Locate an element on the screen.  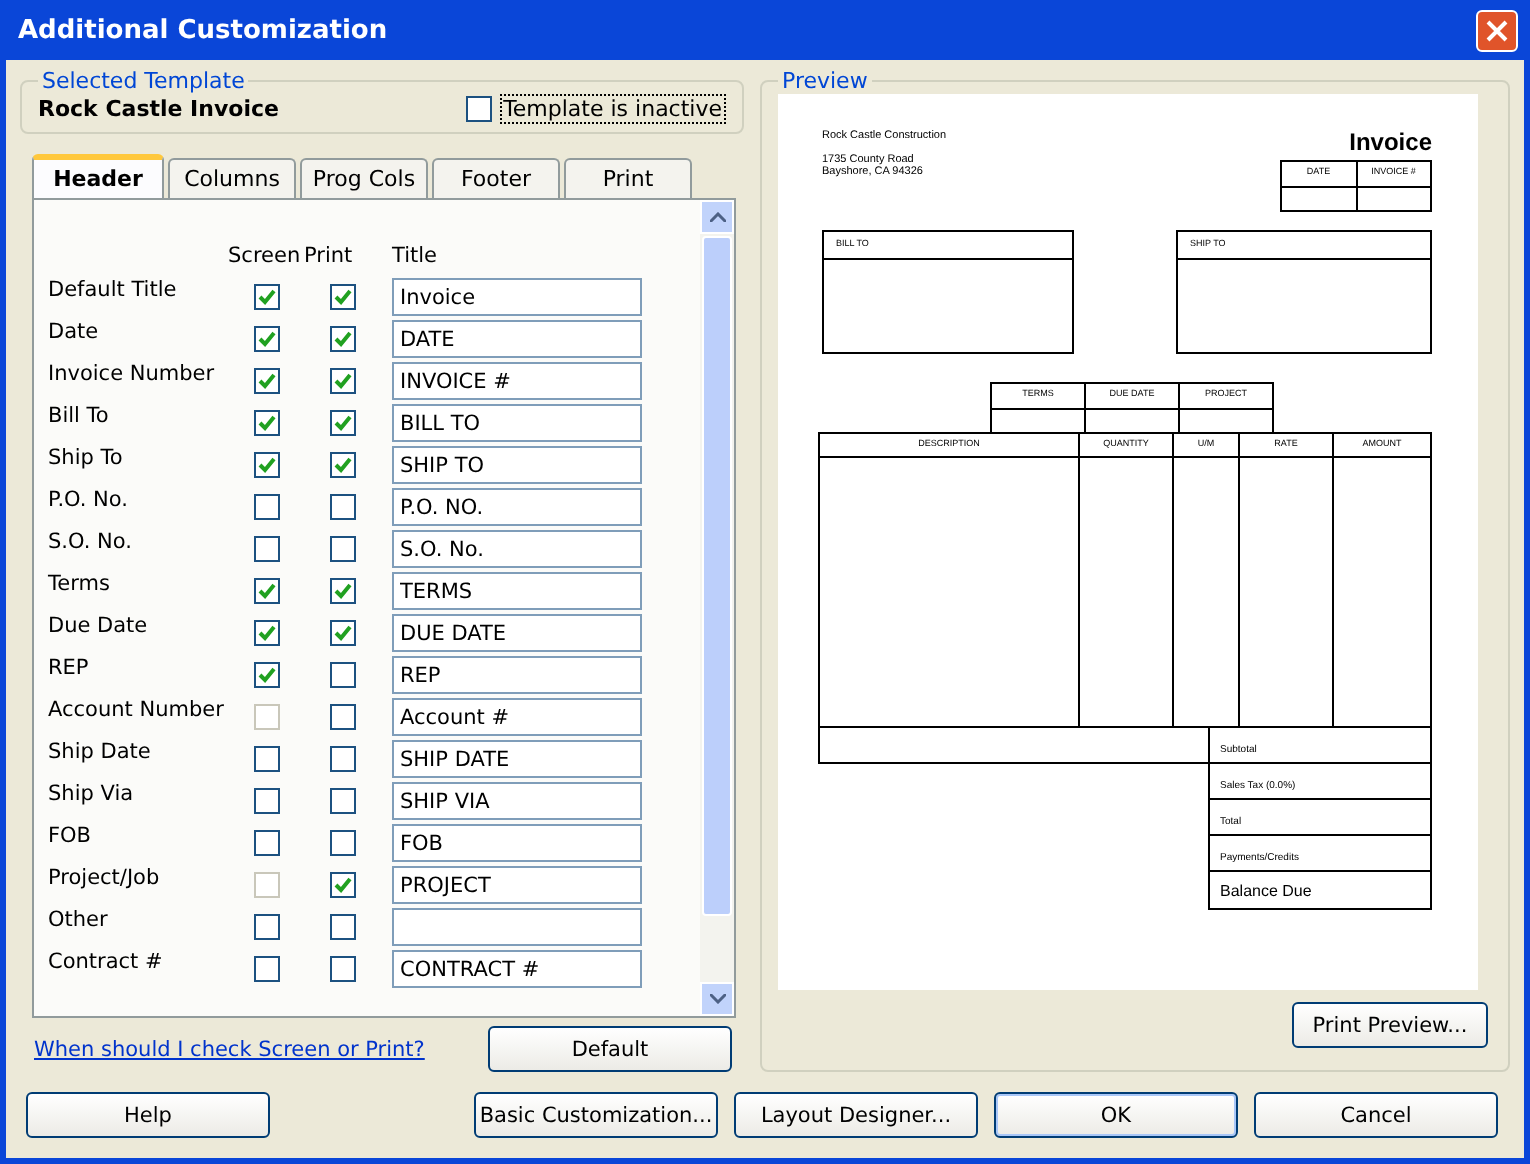
dialog-button: Cancel is located at coordinates (1376, 1115).